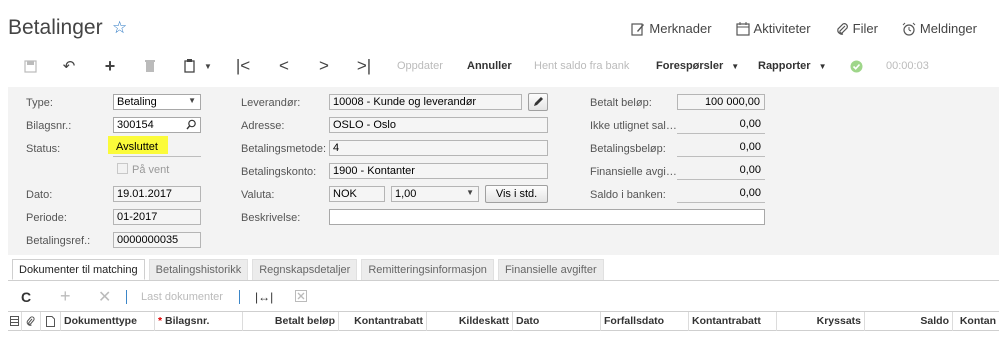 This screenshot has width=999, height=355. What do you see at coordinates (425, 102) in the screenshot?
I see `leverandor-input: 10008 - Kunde og leverandør` at bounding box center [425, 102].